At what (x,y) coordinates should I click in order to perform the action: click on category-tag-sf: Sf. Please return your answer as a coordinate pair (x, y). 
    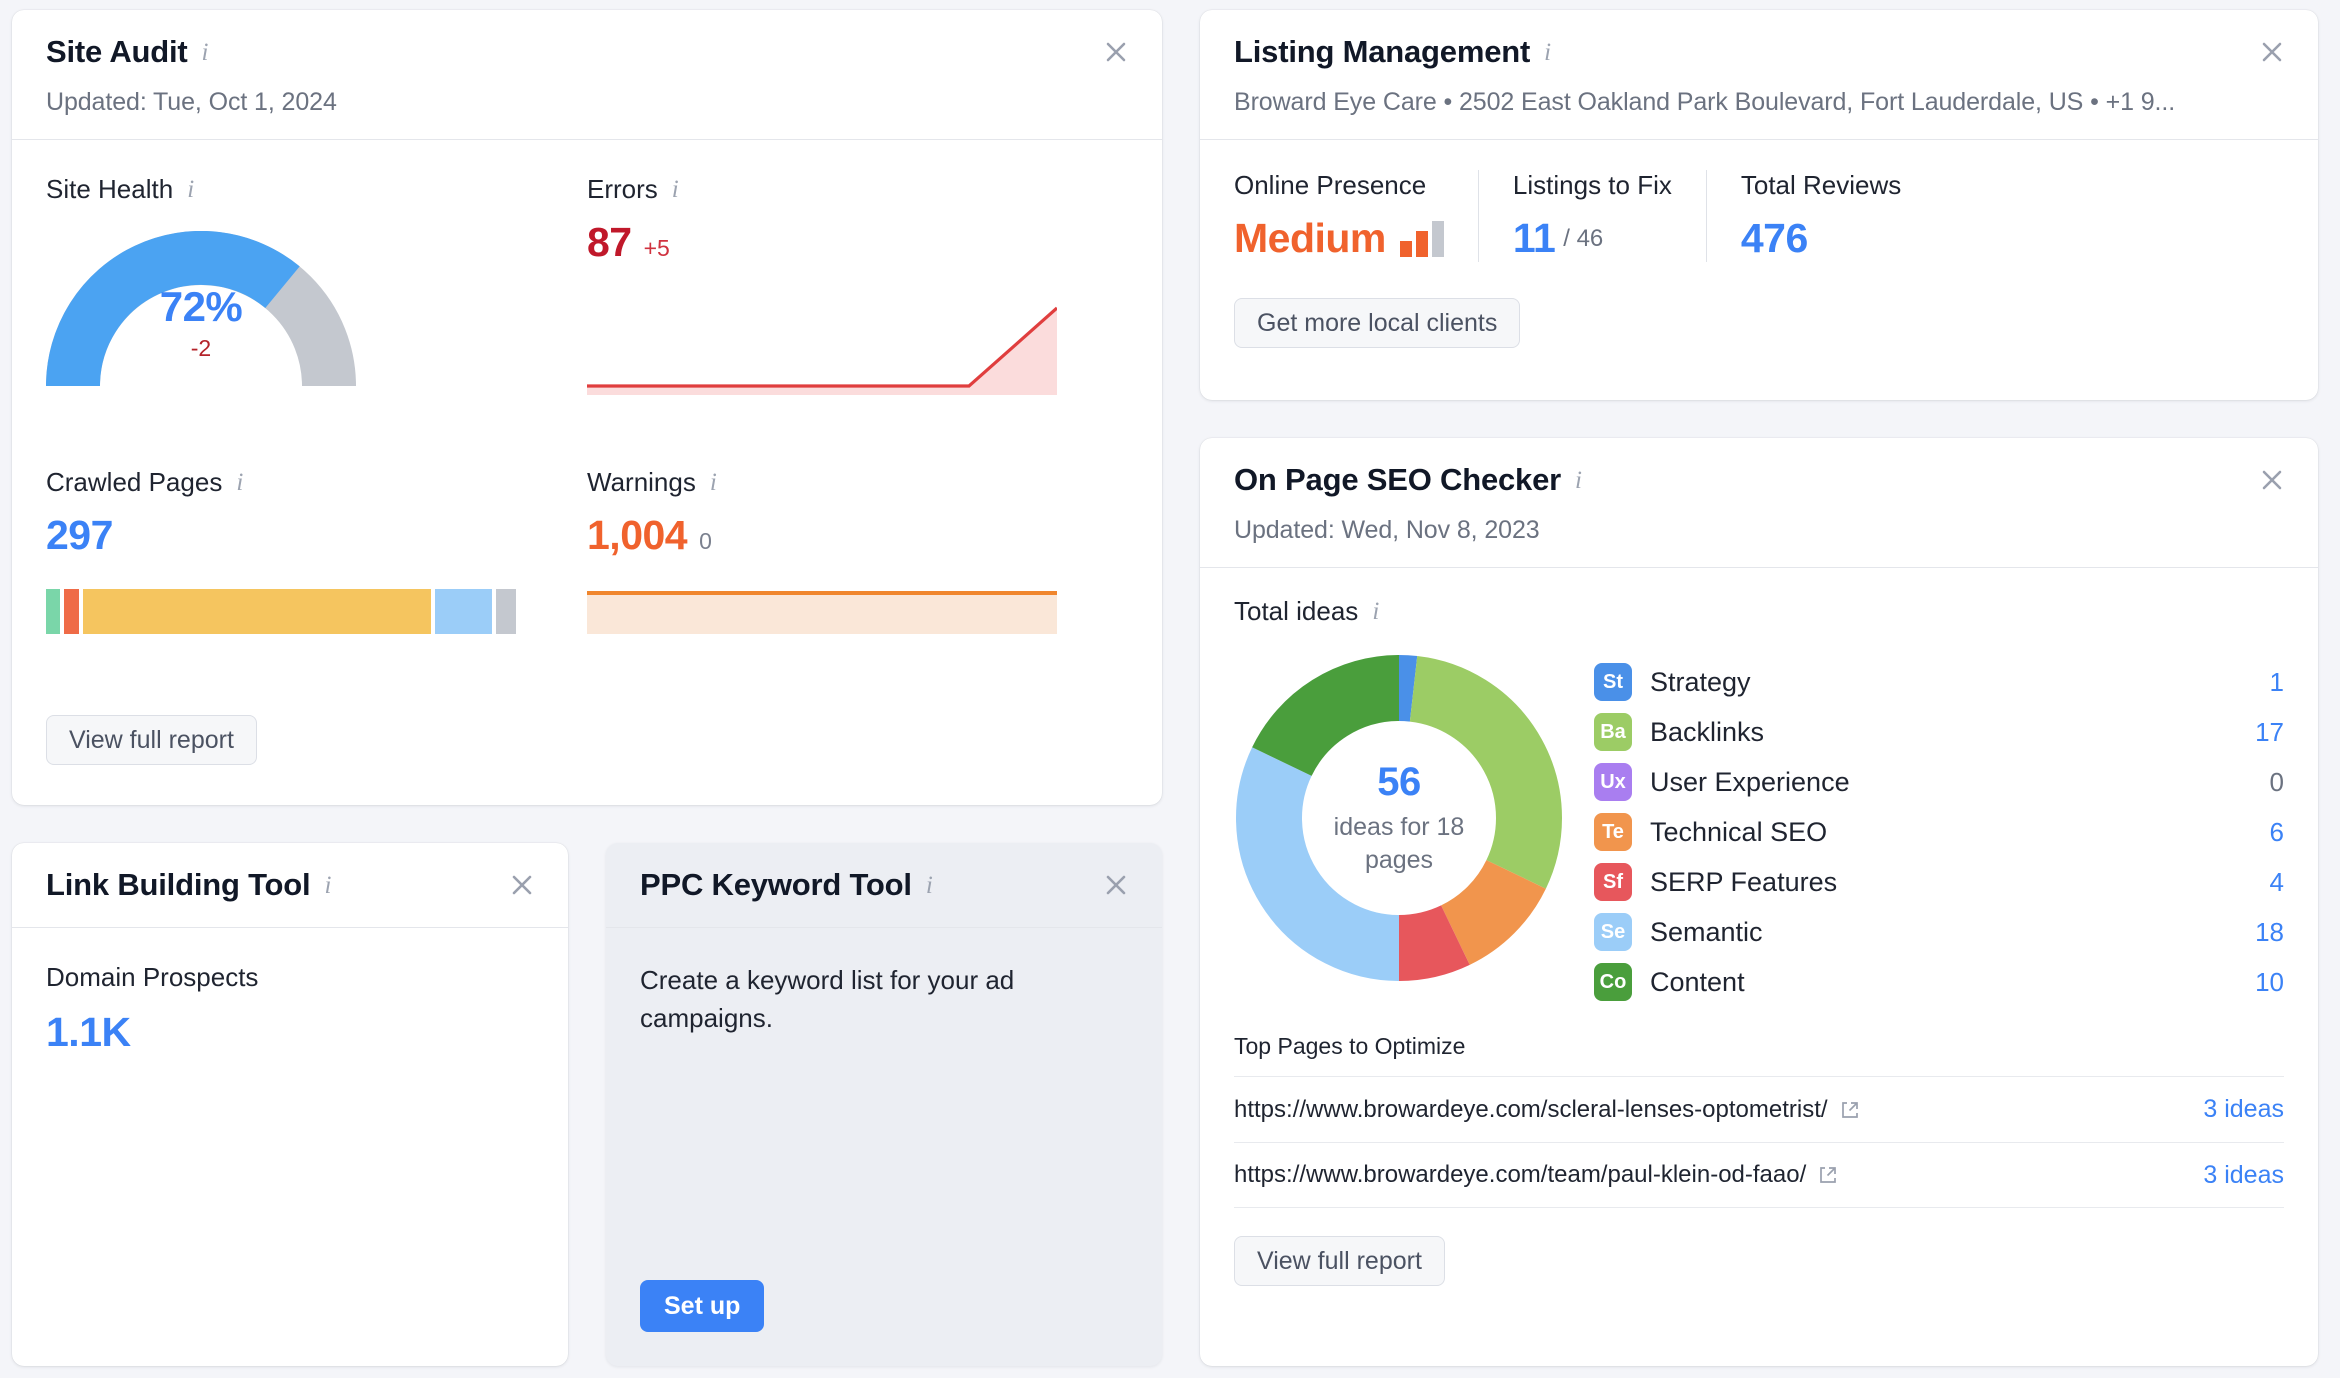
    Looking at the image, I should click on (1613, 882).